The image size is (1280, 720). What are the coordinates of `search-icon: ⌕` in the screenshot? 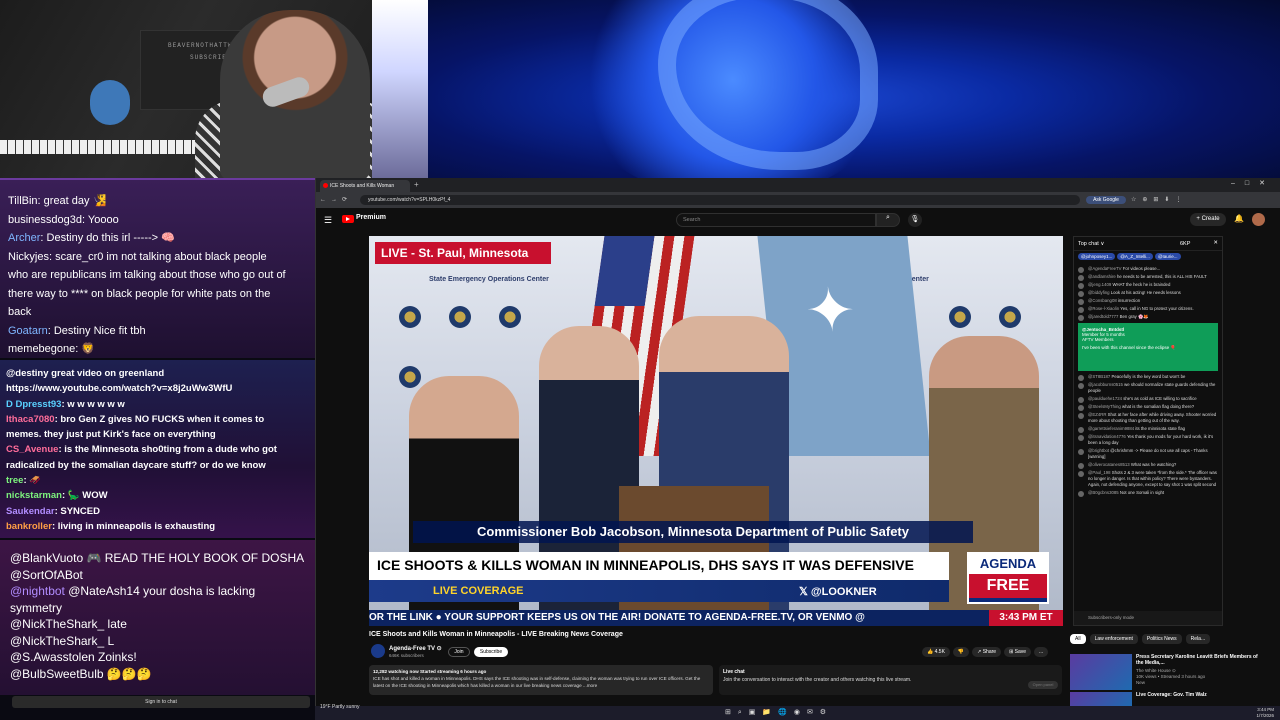 It's located at (888, 220).